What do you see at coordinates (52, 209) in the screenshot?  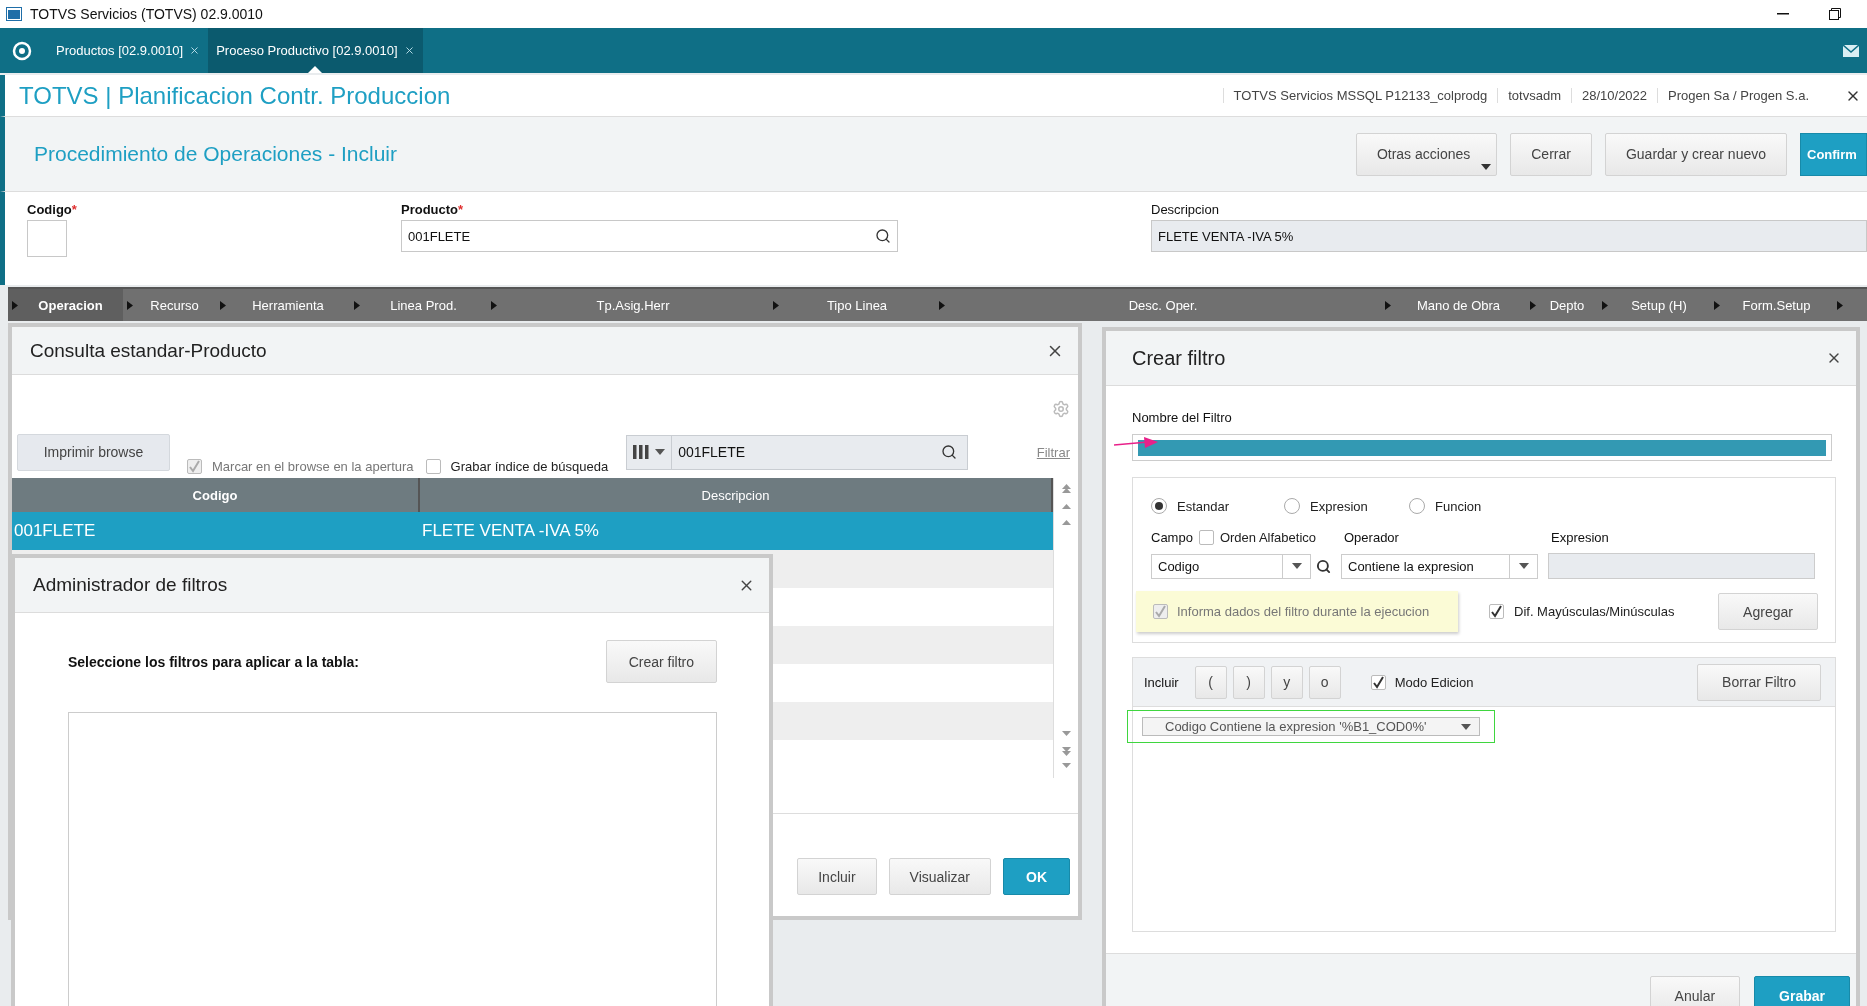 I see `field-label: Codigo*` at bounding box center [52, 209].